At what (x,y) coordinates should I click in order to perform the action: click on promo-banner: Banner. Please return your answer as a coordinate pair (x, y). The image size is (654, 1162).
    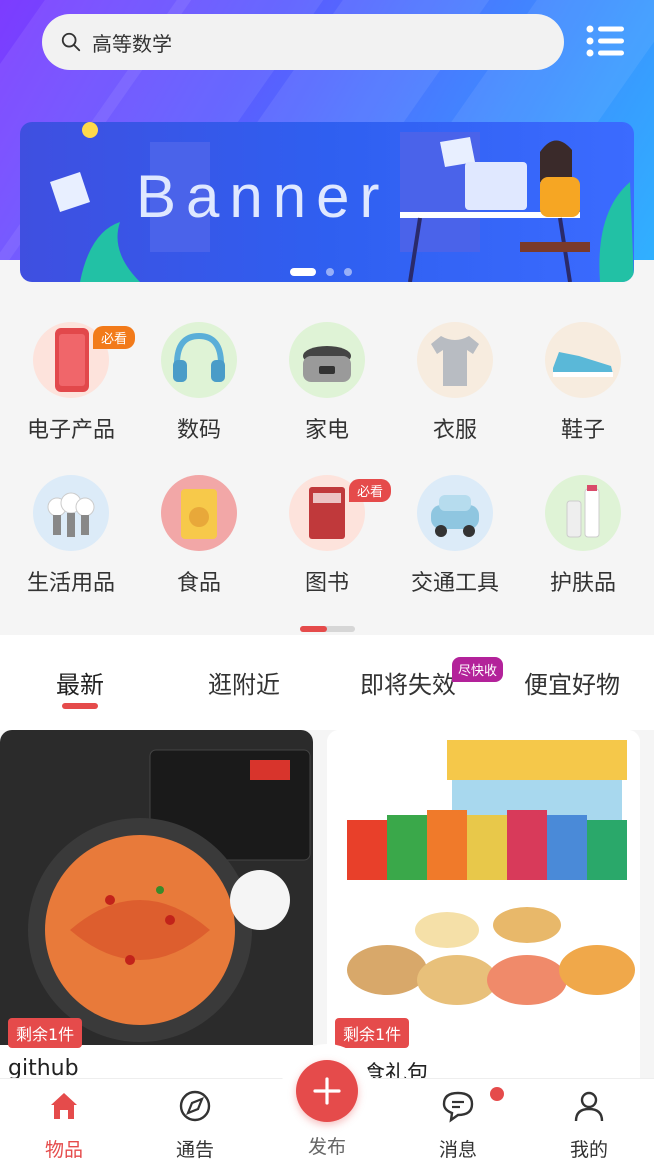
    Looking at the image, I should click on (327, 202).